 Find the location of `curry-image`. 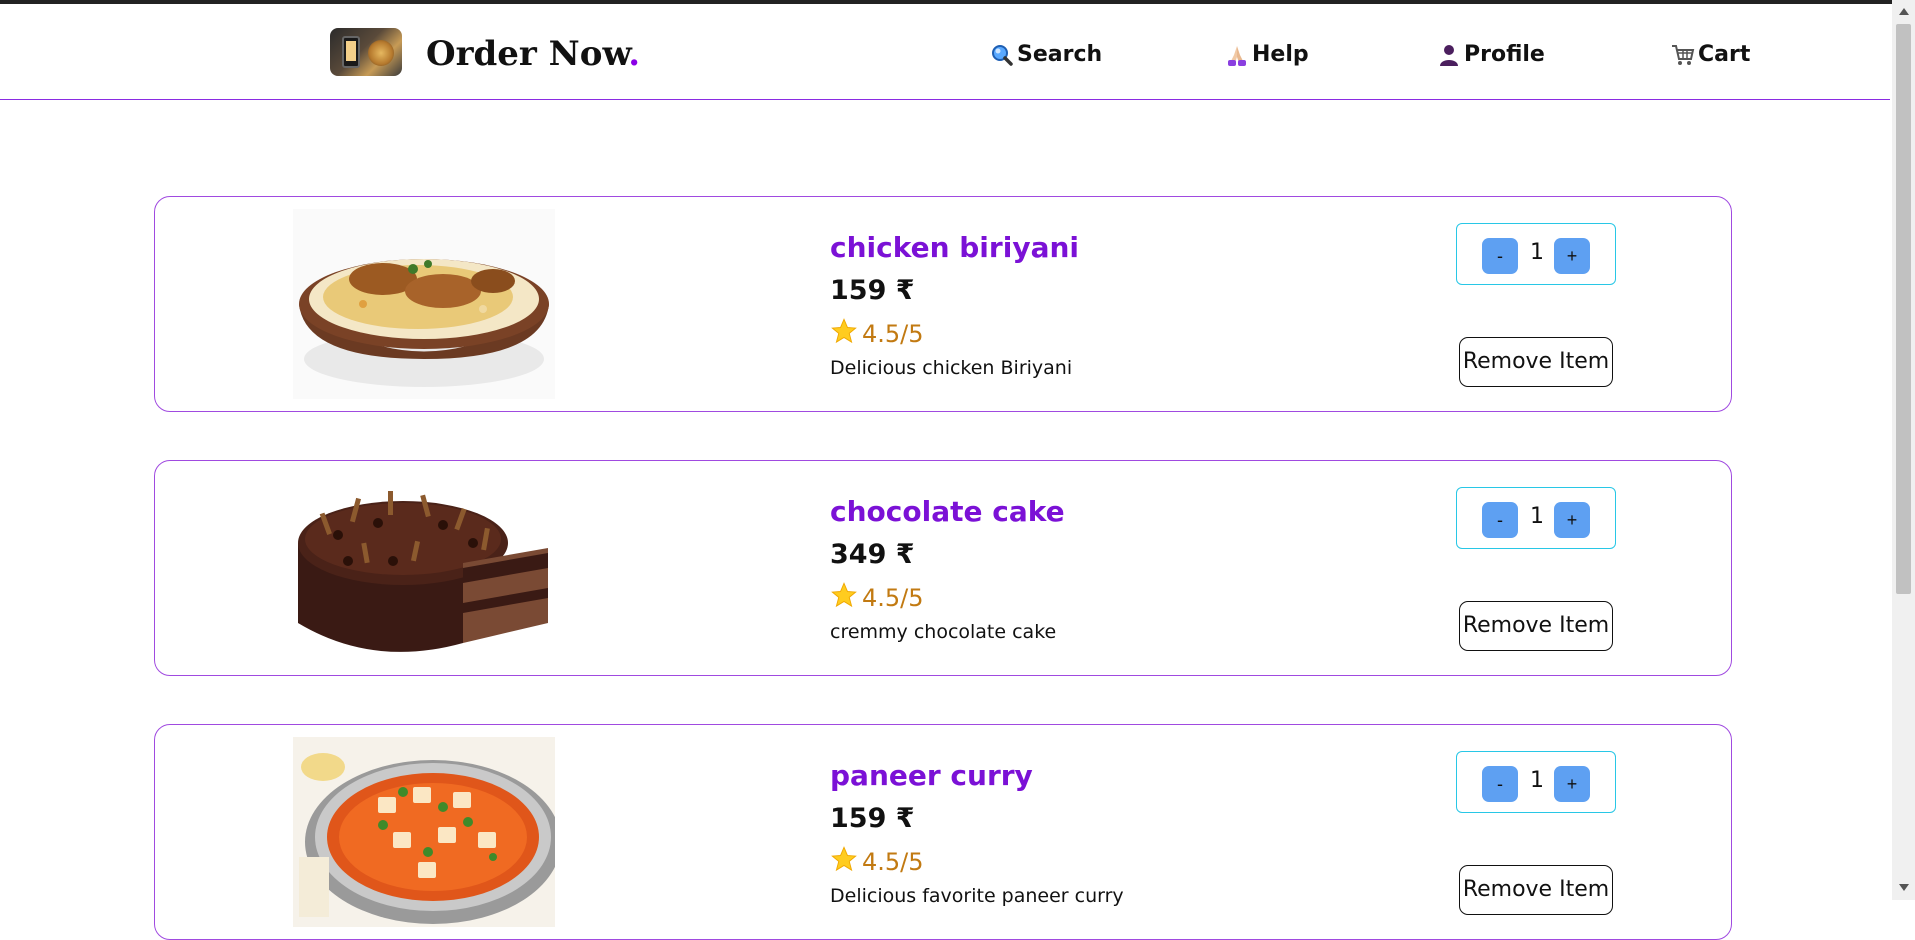

curry-image is located at coordinates (427, 832).